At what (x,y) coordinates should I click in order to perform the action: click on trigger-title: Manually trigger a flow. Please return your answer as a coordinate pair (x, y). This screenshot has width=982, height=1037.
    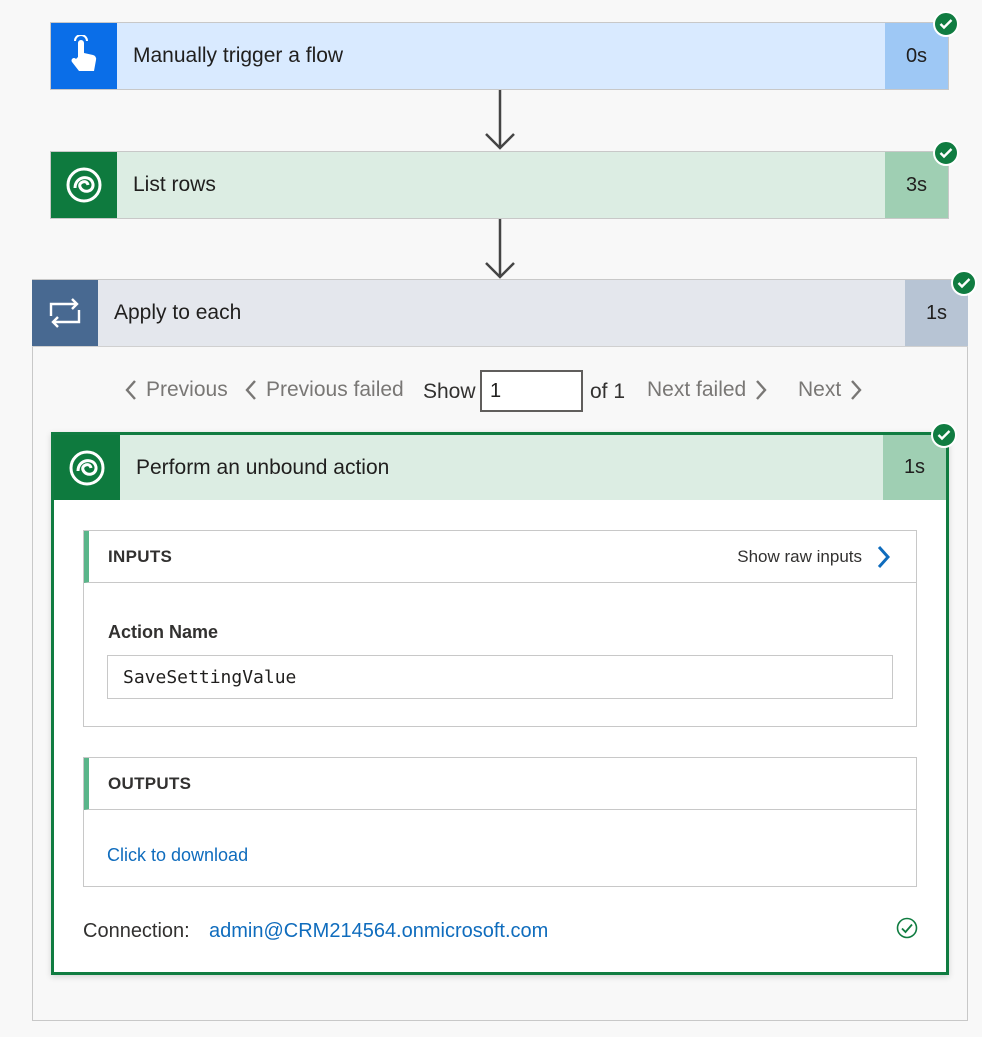
    Looking at the image, I should click on (238, 55).